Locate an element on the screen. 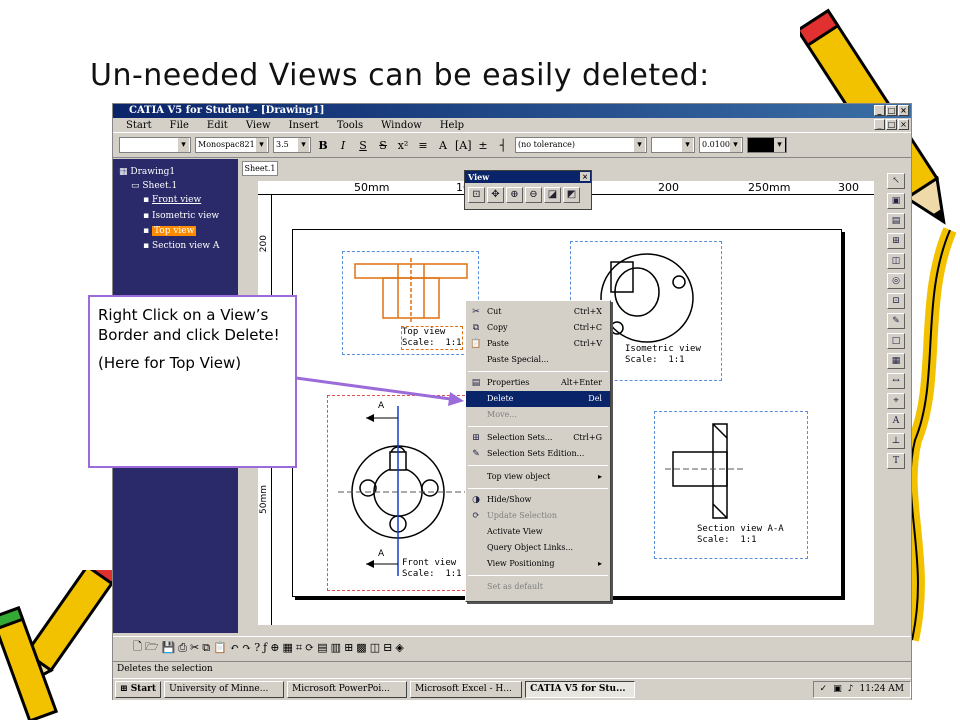 The height and width of the screenshot is (720, 960). volume-icon: ♪ is located at coordinates (851, 689).